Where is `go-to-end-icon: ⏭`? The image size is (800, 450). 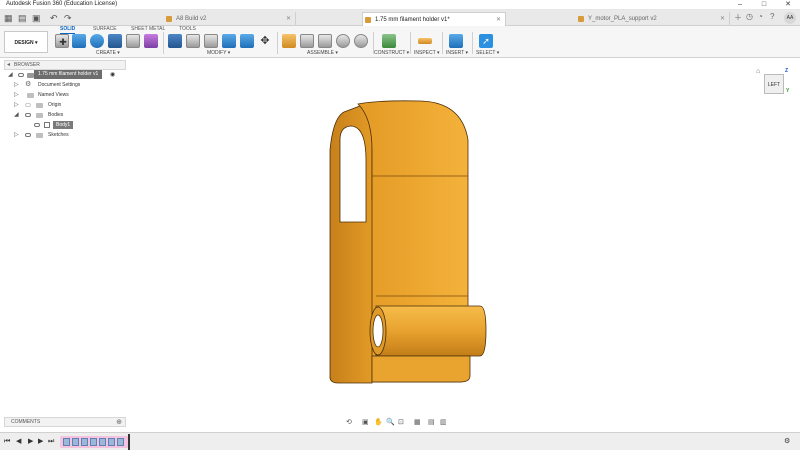 go-to-end-icon: ⏭ is located at coordinates (51, 442).